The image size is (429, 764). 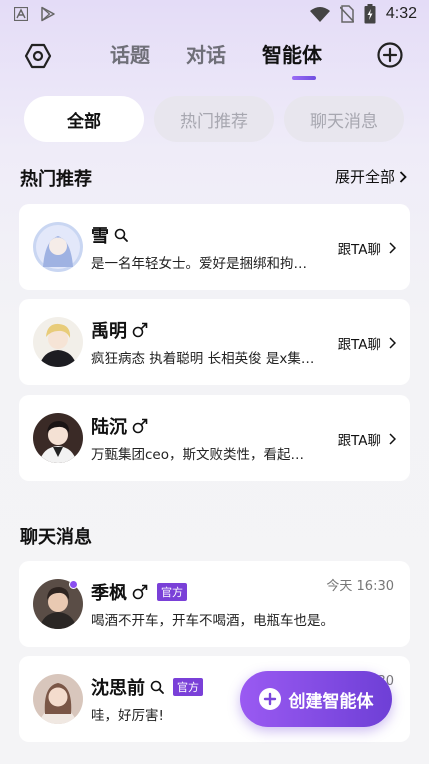 What do you see at coordinates (214, 15) in the screenshot?
I see `status-bar: 4:32` at bounding box center [214, 15].